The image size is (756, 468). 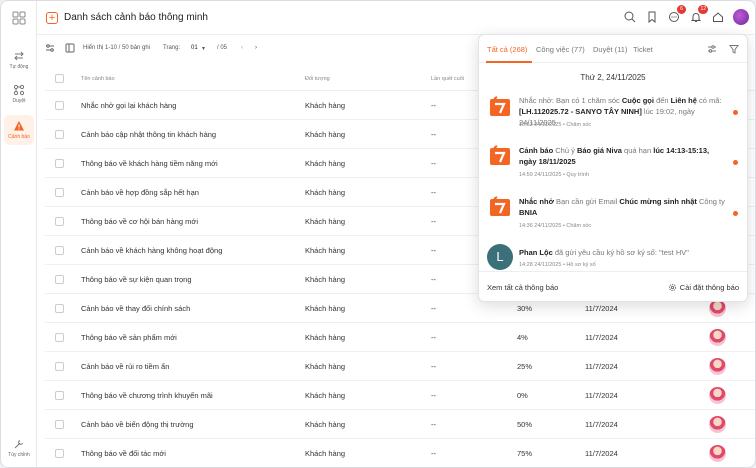 I want to click on active-tab-indicator, so click(x=509, y=62).